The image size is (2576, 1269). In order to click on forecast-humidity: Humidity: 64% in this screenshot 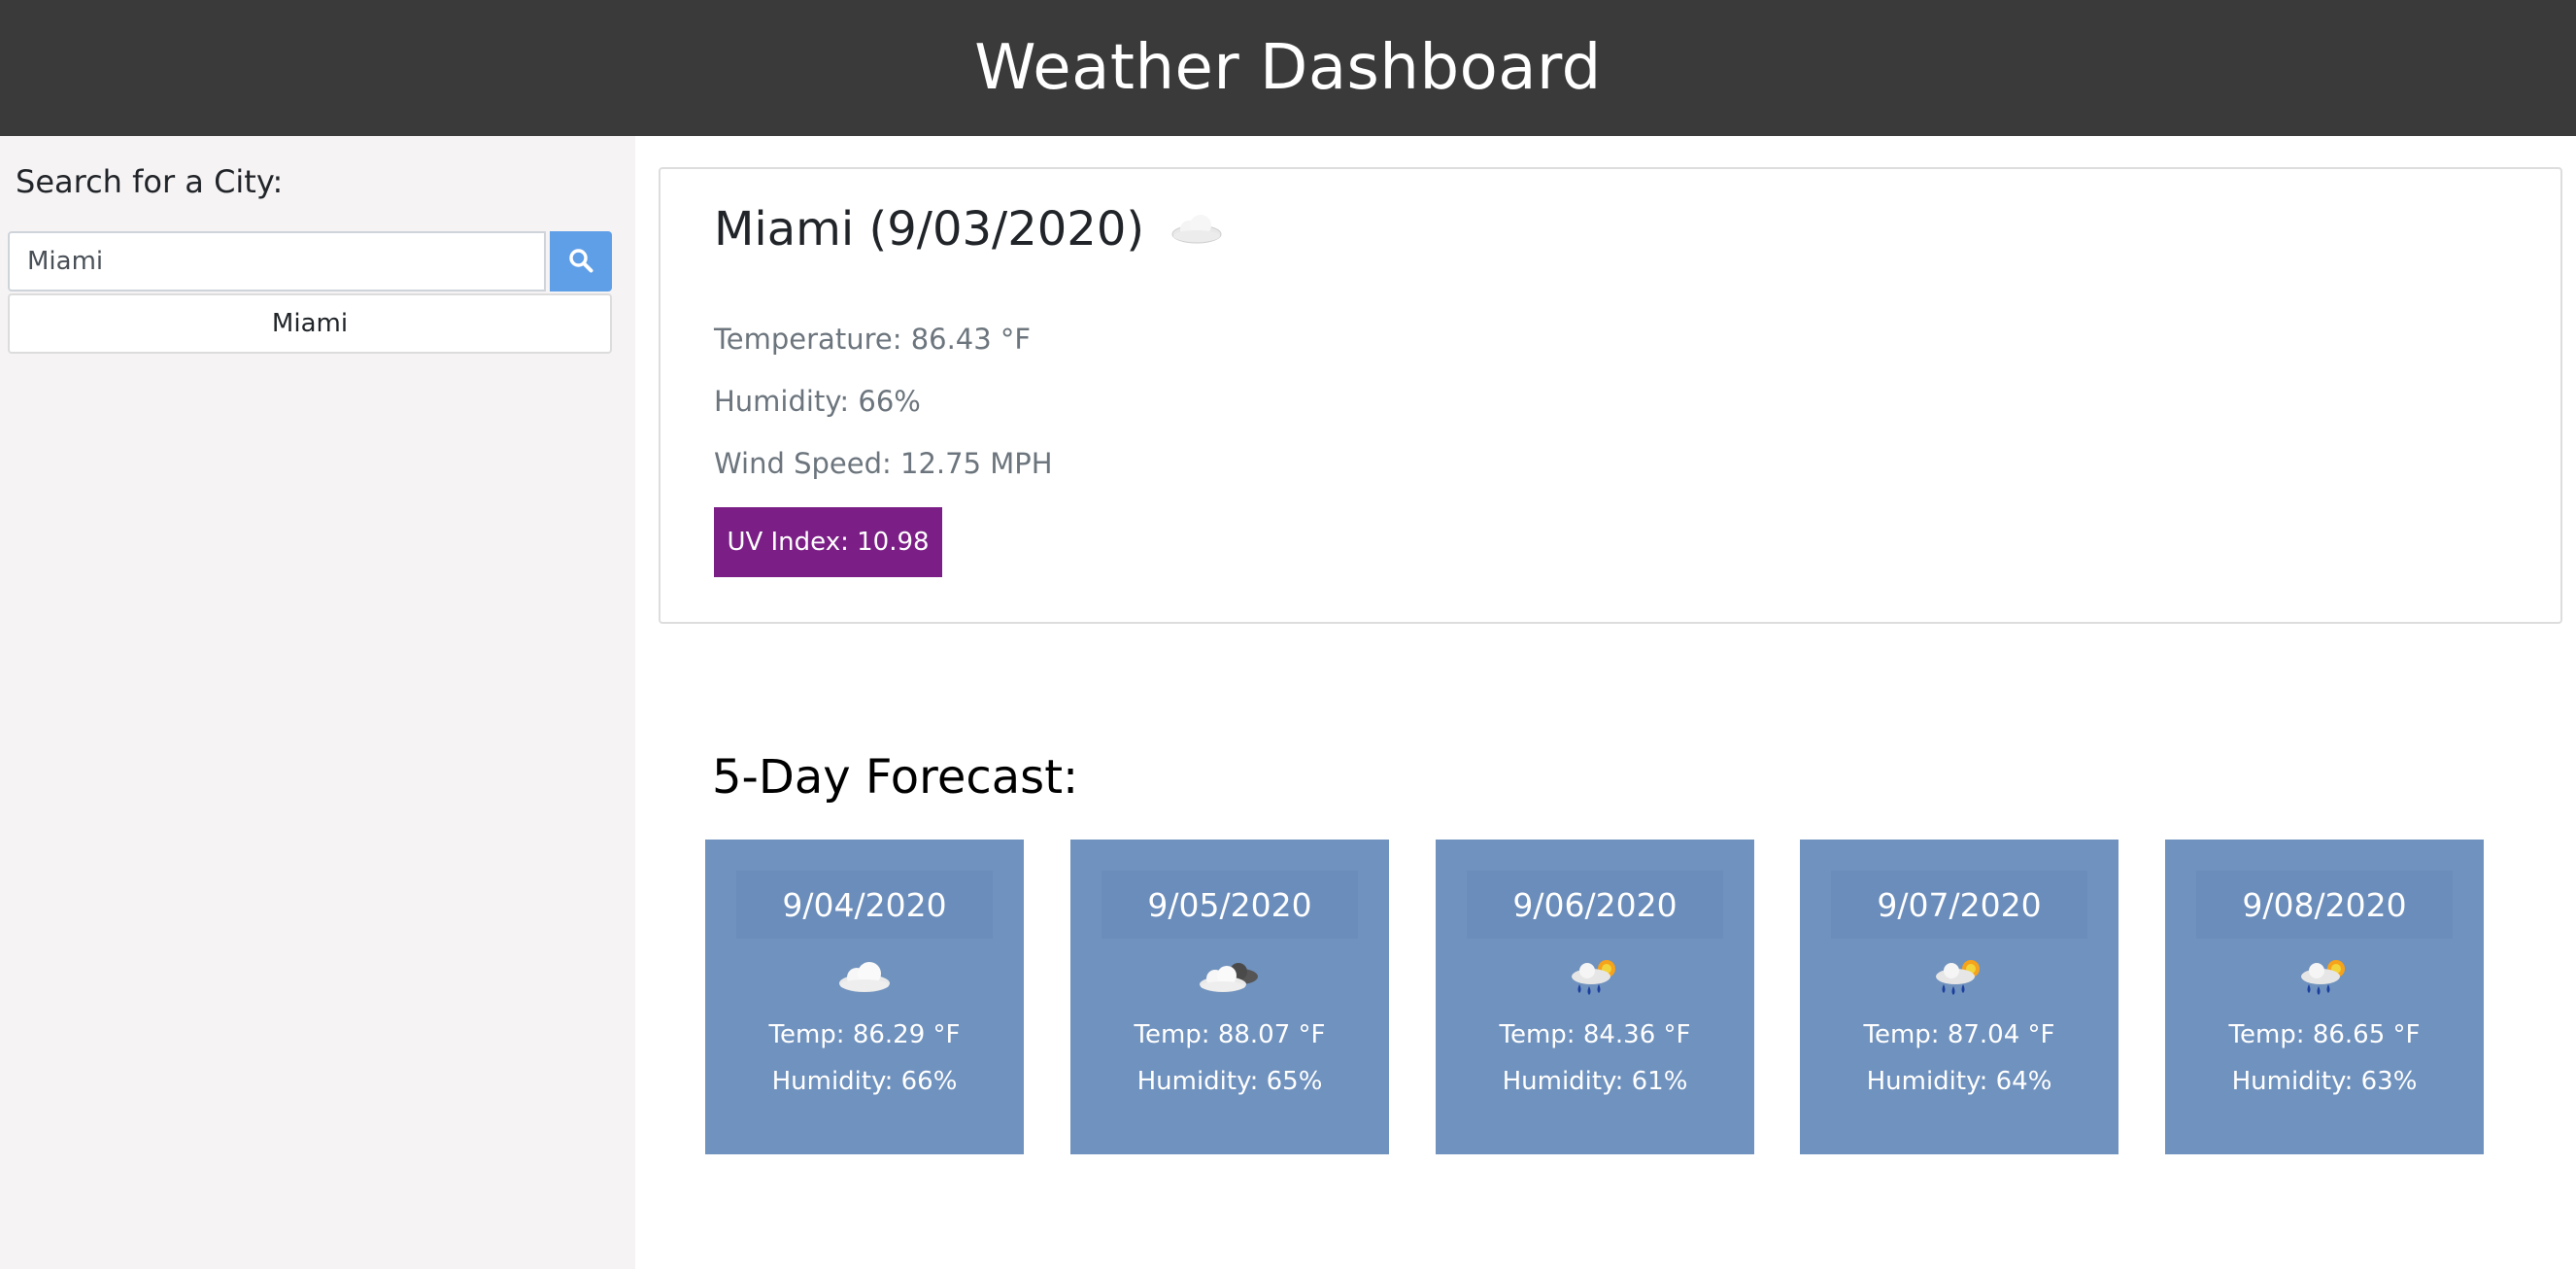, I will do `click(1959, 1081)`.